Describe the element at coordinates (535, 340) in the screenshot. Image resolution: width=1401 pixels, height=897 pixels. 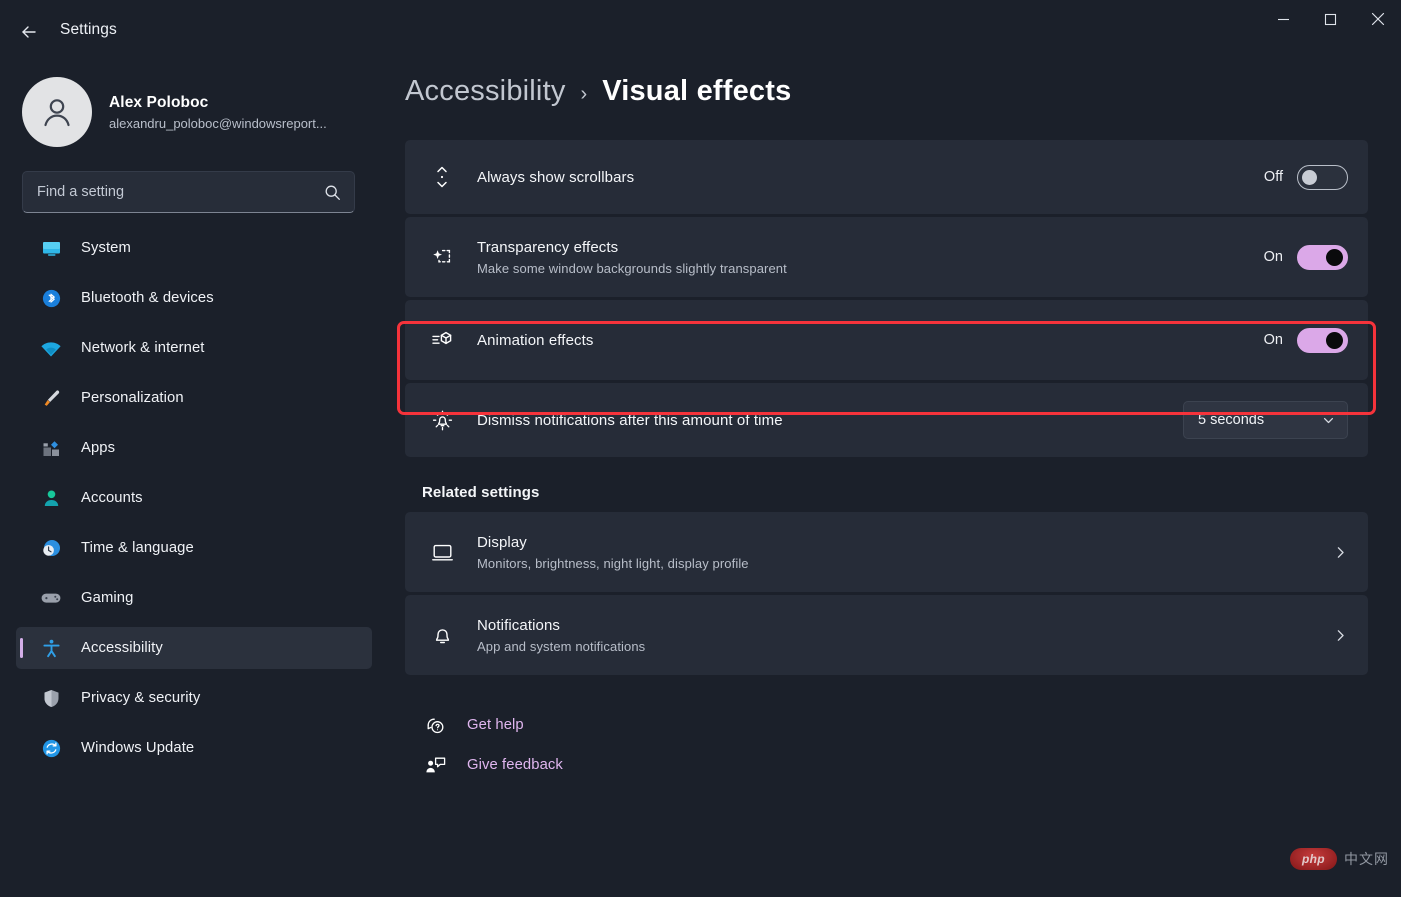
I see `setting-title: Animation effects` at that location.